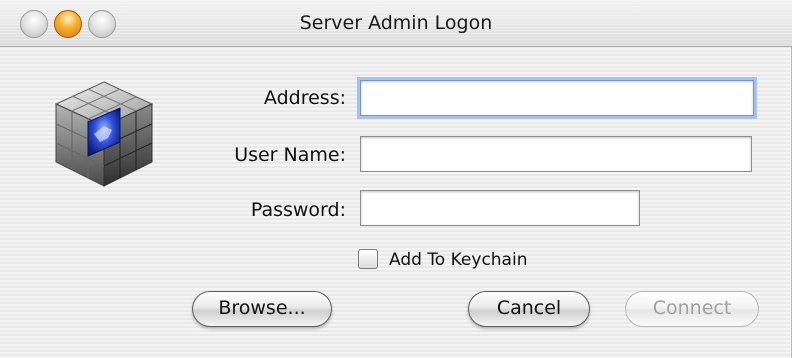 This screenshot has height=358, width=792. What do you see at coordinates (304, 98) in the screenshot?
I see `address-label: Address:` at bounding box center [304, 98].